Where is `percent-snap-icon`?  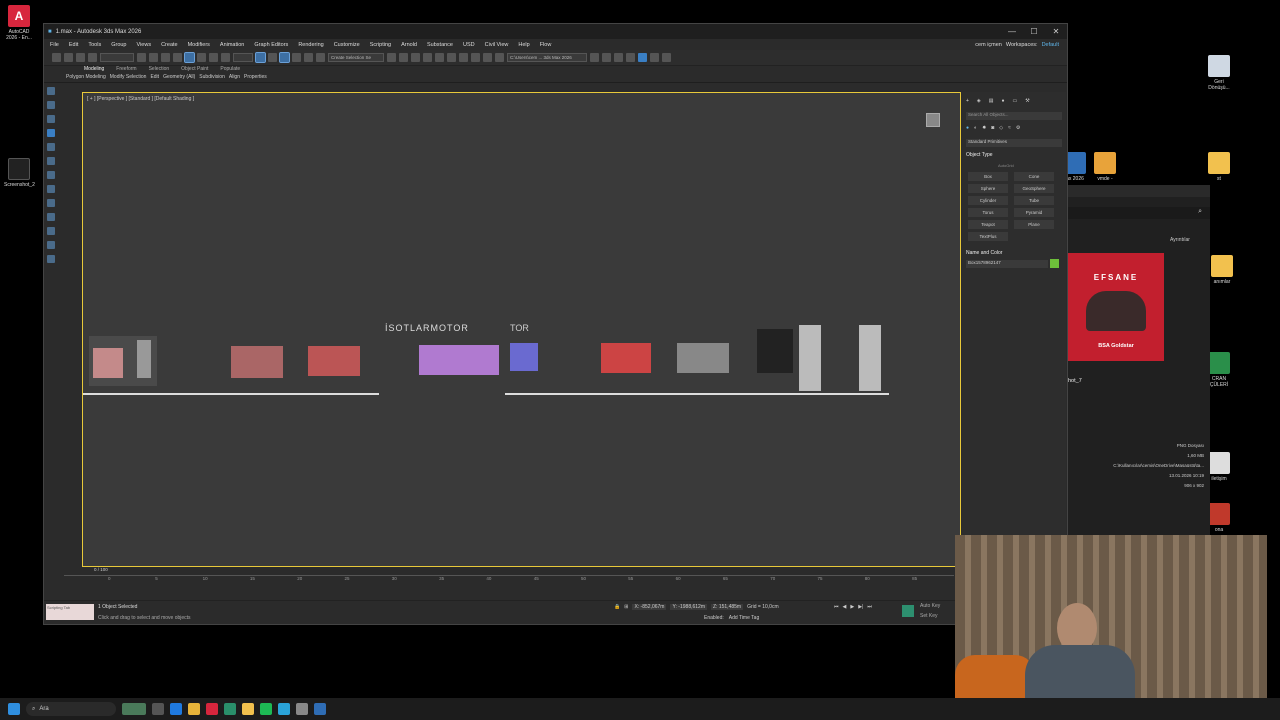
percent-snap-icon is located at coordinates (296, 57).